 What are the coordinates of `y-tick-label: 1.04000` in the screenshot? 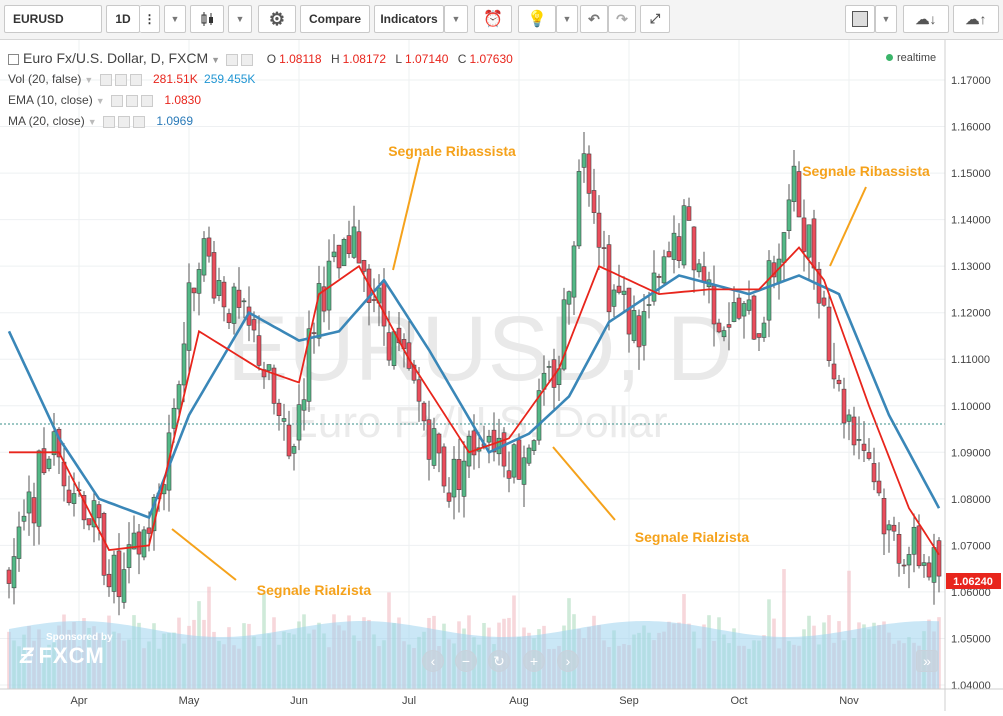 It's located at (971, 686).